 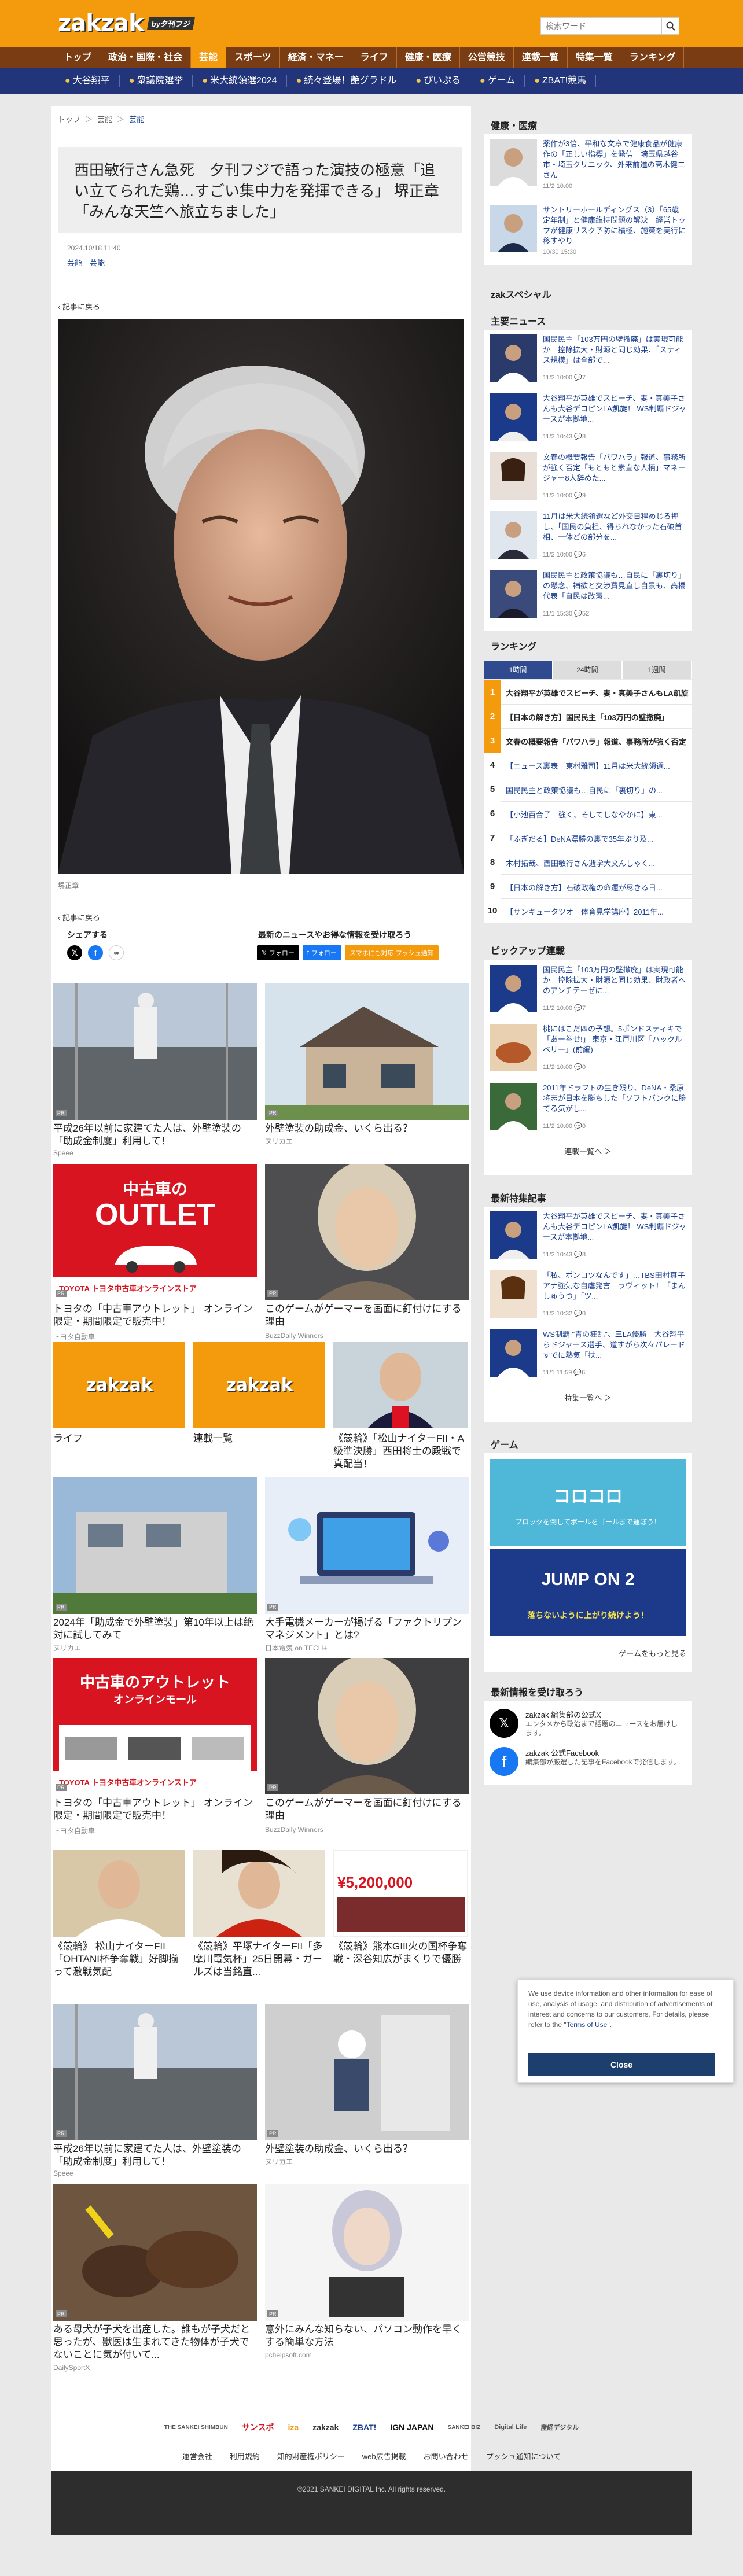 I want to click on feature-list-link: 特集一覧へ ＞, so click(x=588, y=1397).